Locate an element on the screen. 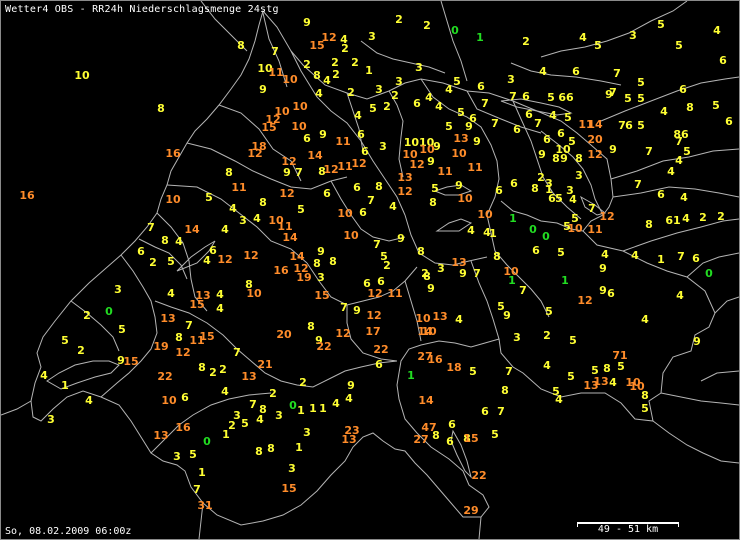  lake-outline is located at coordinates (454, 225).